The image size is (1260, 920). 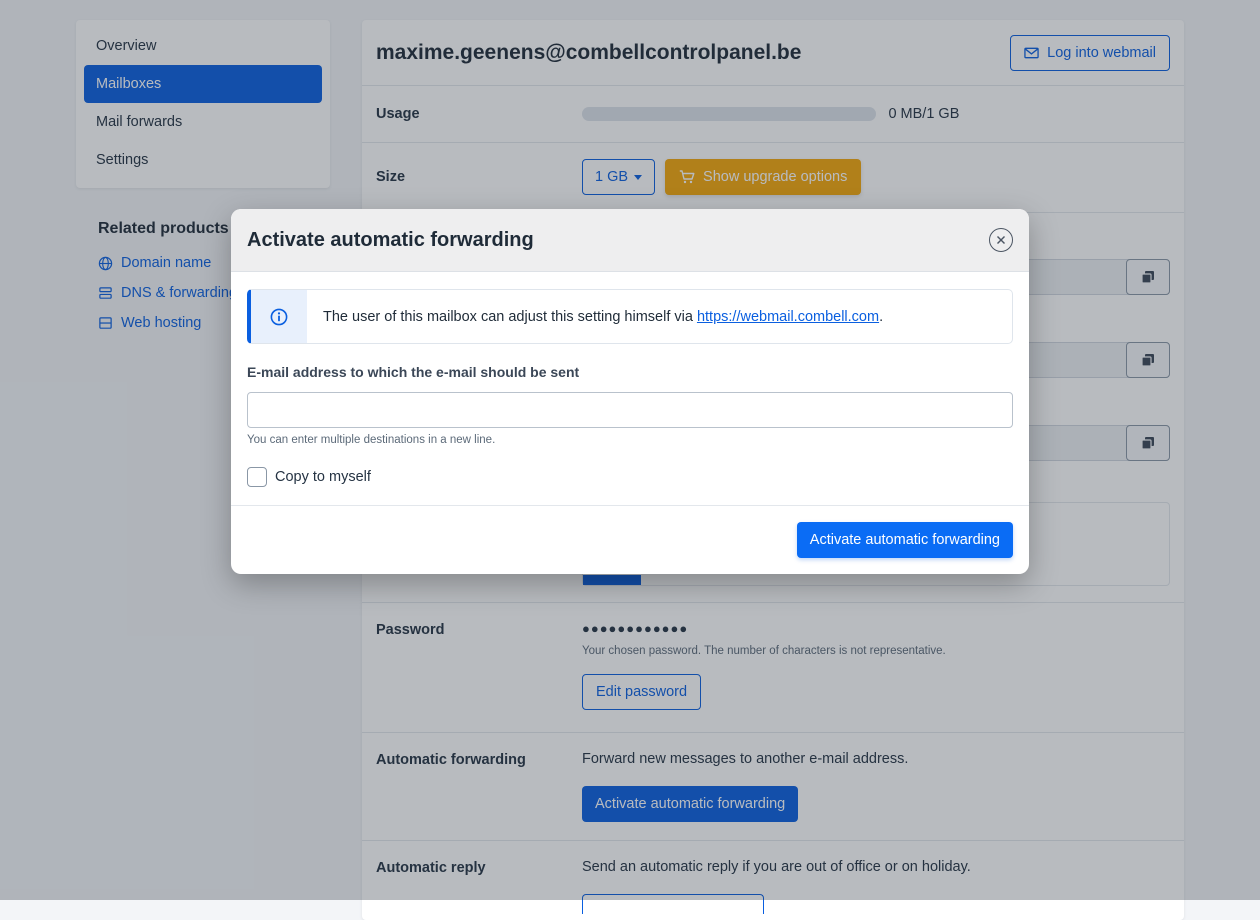 I want to click on submit-forwarding-button: Activate automatic forwarding, so click(x=904, y=540).